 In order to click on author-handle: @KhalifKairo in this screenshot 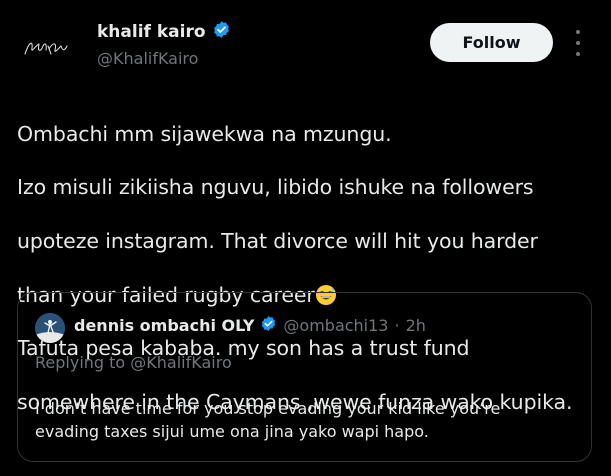, I will do `click(164, 58)`.